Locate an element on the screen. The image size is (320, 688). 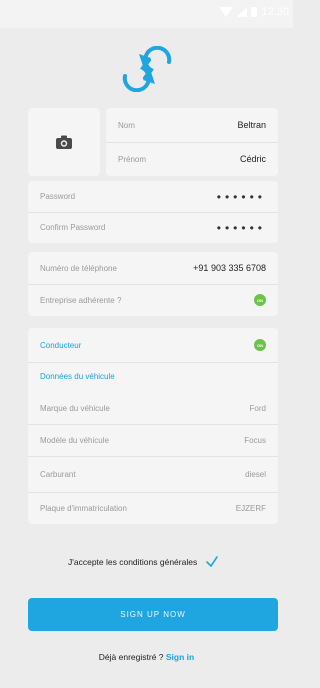
sign-up-button: SIGN UP NOW is located at coordinates (153, 614).